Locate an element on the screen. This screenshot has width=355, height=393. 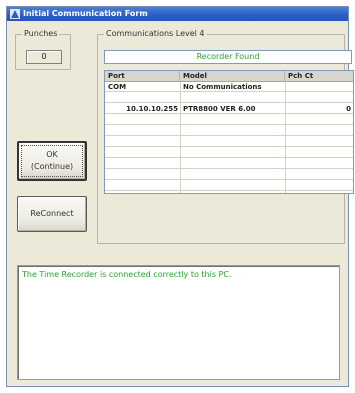
reconnect-button: ReConnect is located at coordinates (52, 214).